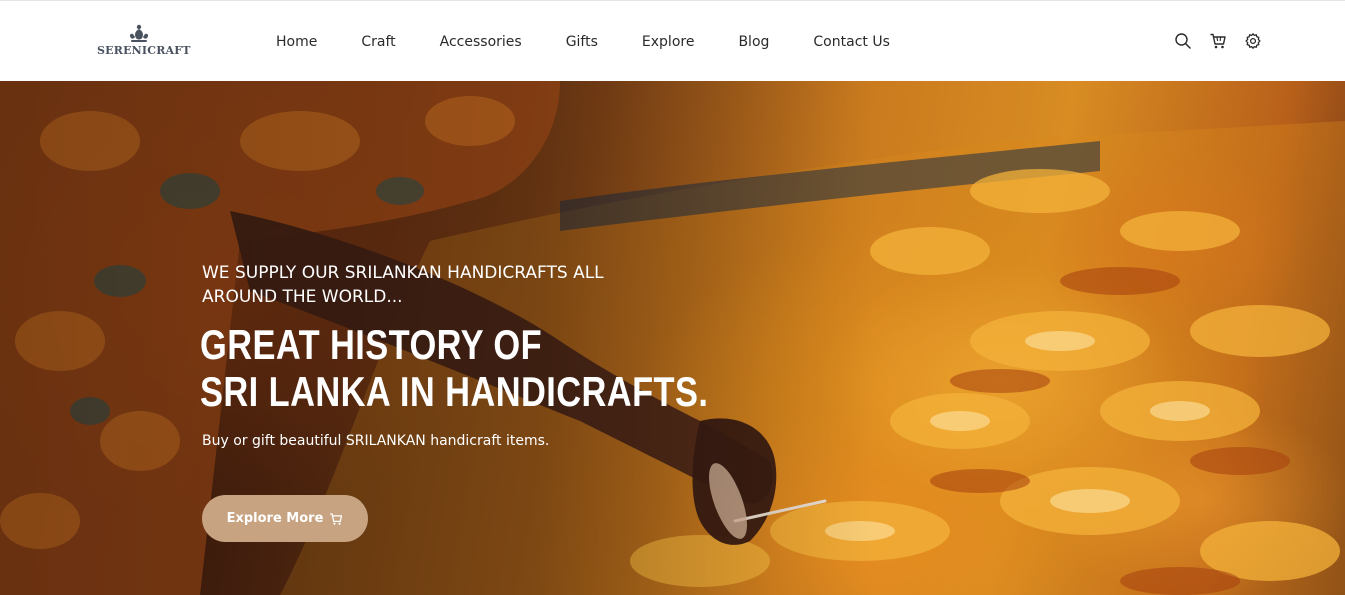  I want to click on explore-more-button: Explore More, so click(285, 518).